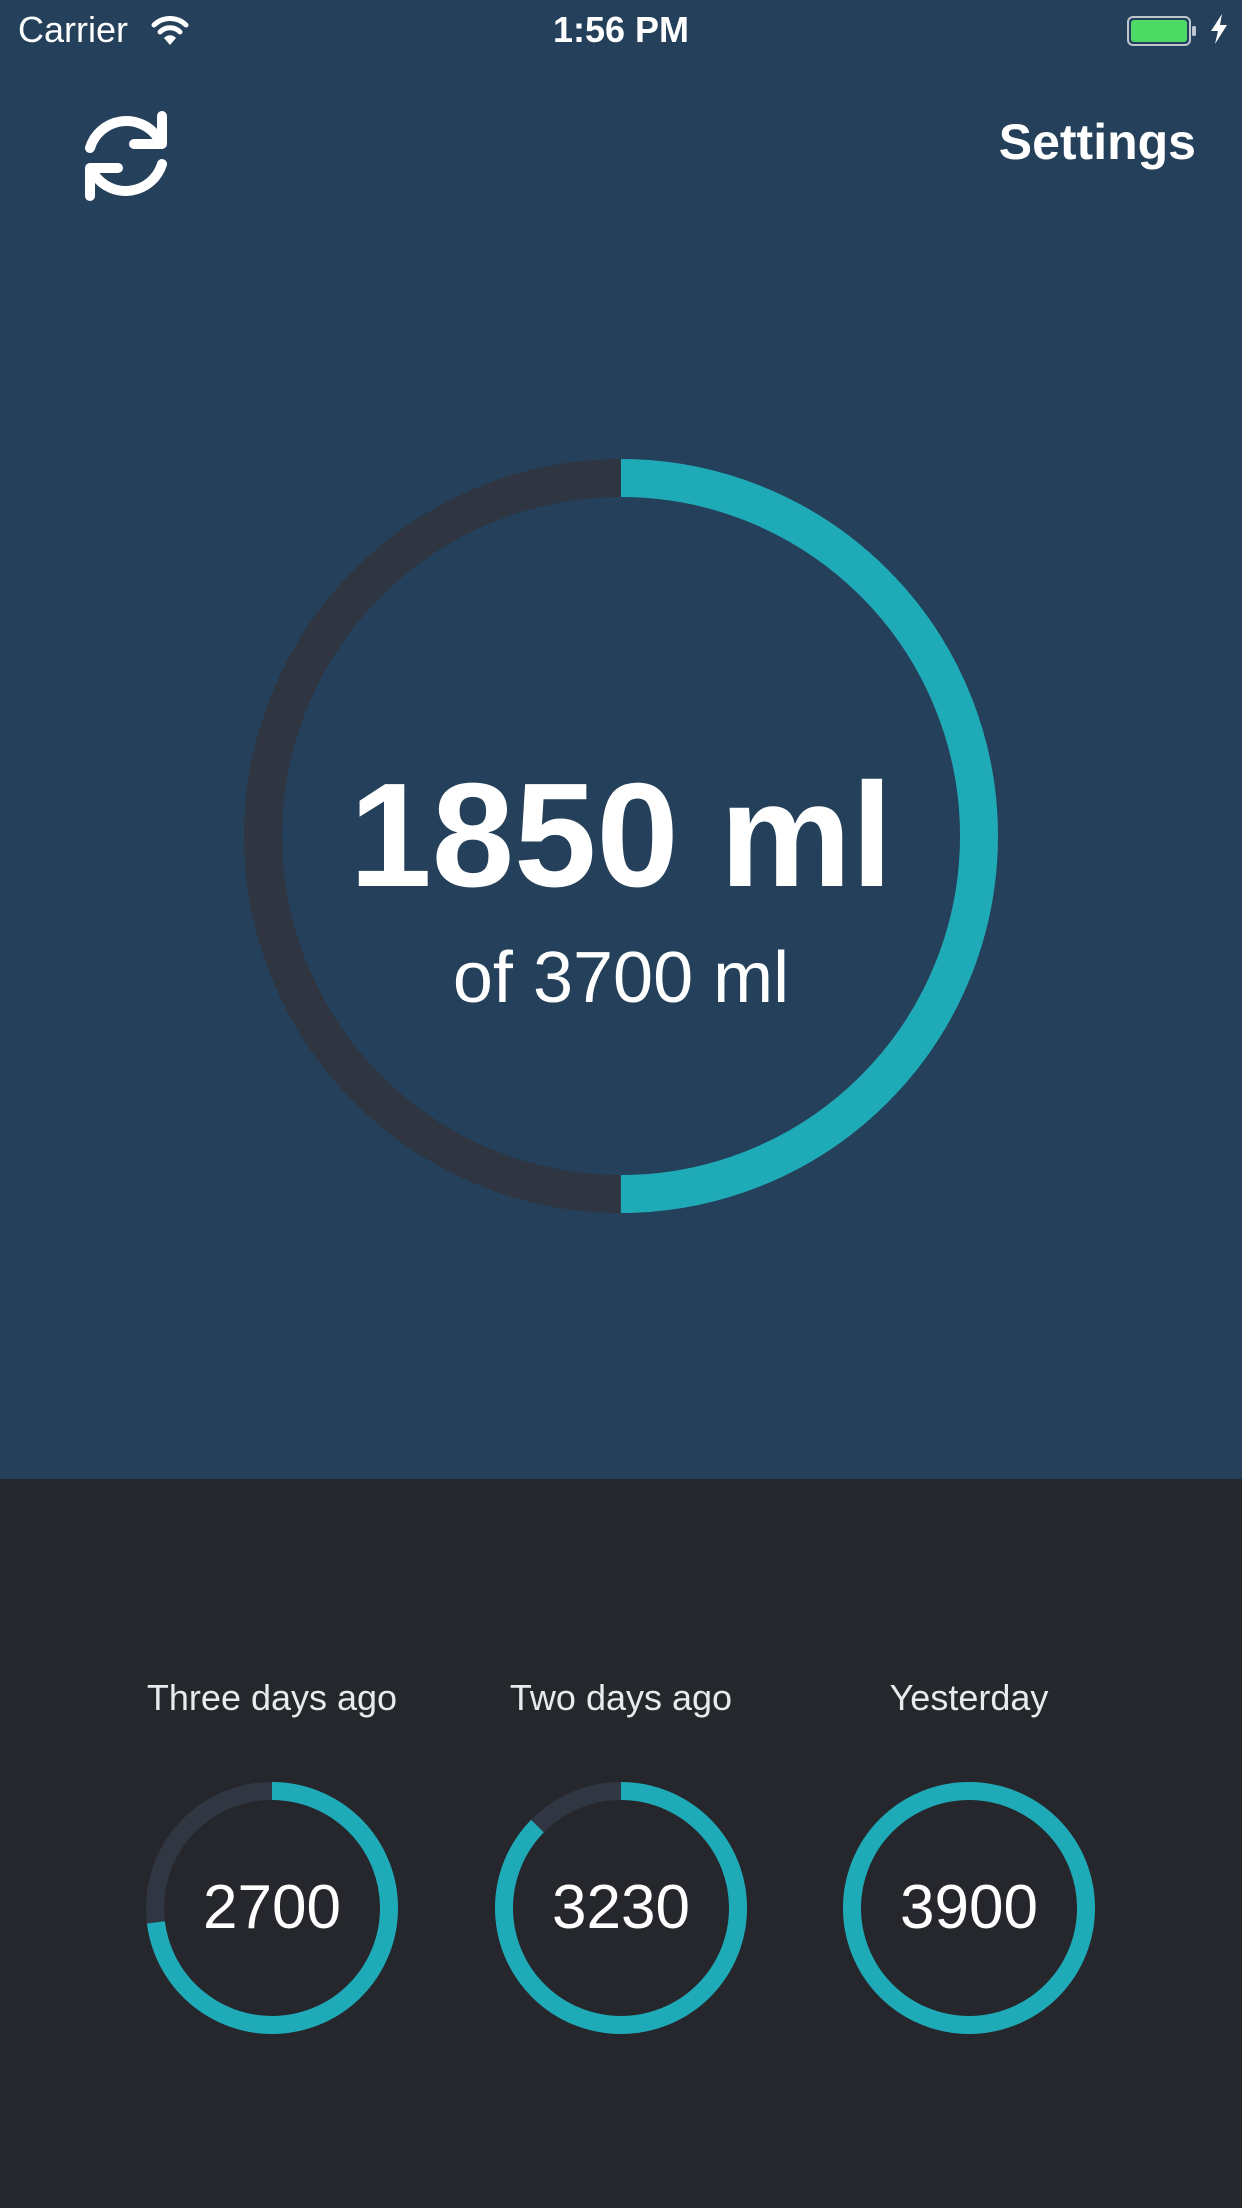 The width and height of the screenshot is (1242, 2208). What do you see at coordinates (1219, 29) in the screenshot?
I see `charging-icon` at bounding box center [1219, 29].